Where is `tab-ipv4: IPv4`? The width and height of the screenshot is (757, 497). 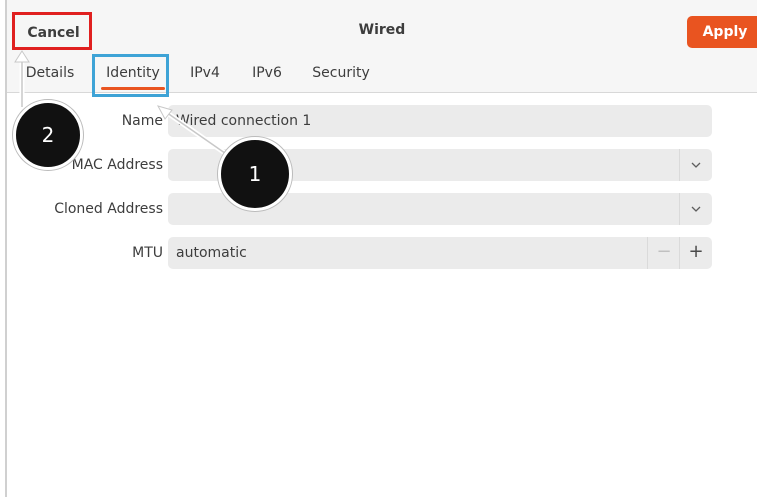
tab-ipv4: IPv4 is located at coordinates (205, 76).